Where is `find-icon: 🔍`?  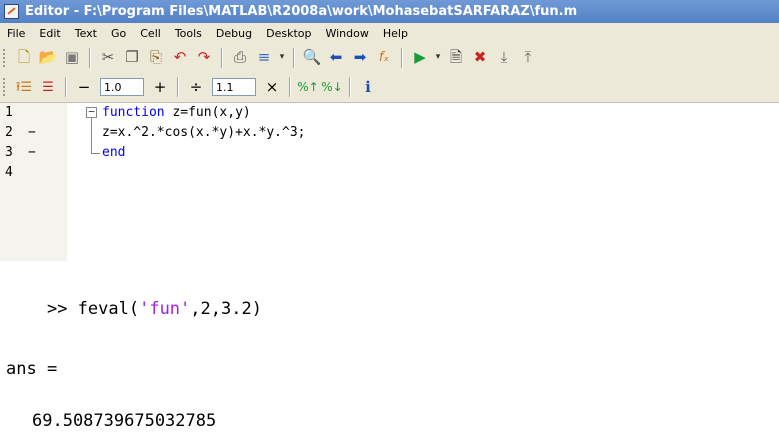 find-icon: 🔍 is located at coordinates (312, 58).